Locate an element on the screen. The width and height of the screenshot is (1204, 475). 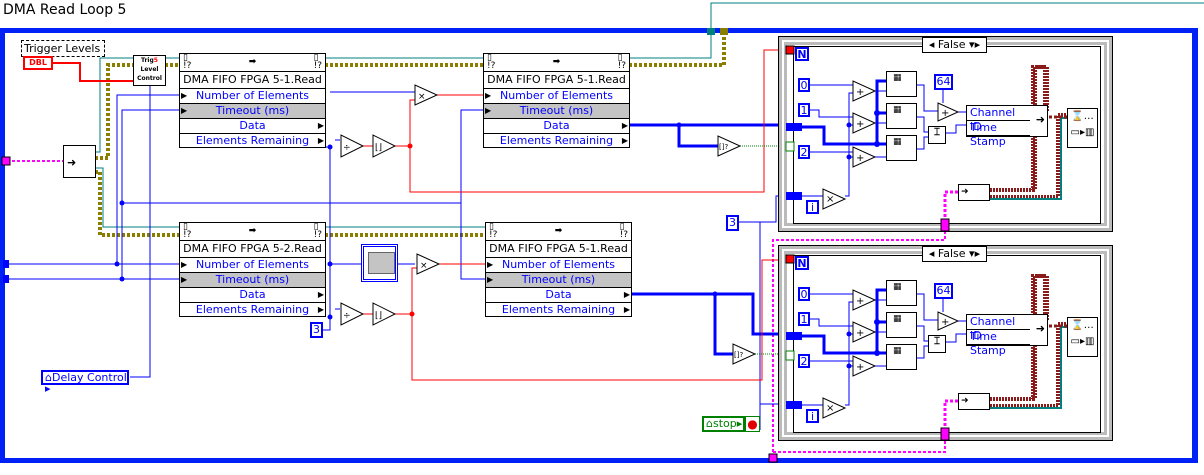
trigger-levels-control: DBL is located at coordinates (38, 63).